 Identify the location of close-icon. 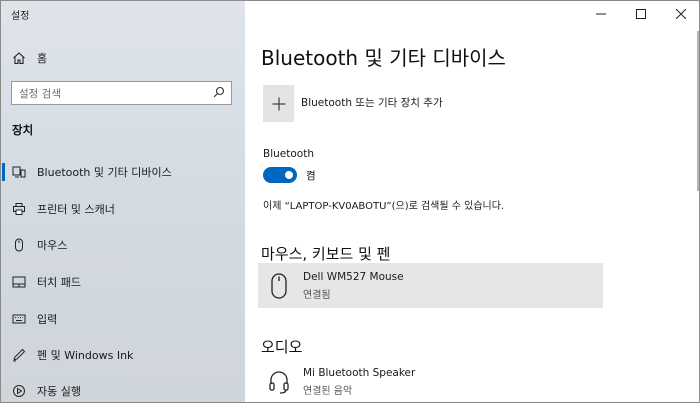
(681, 14).